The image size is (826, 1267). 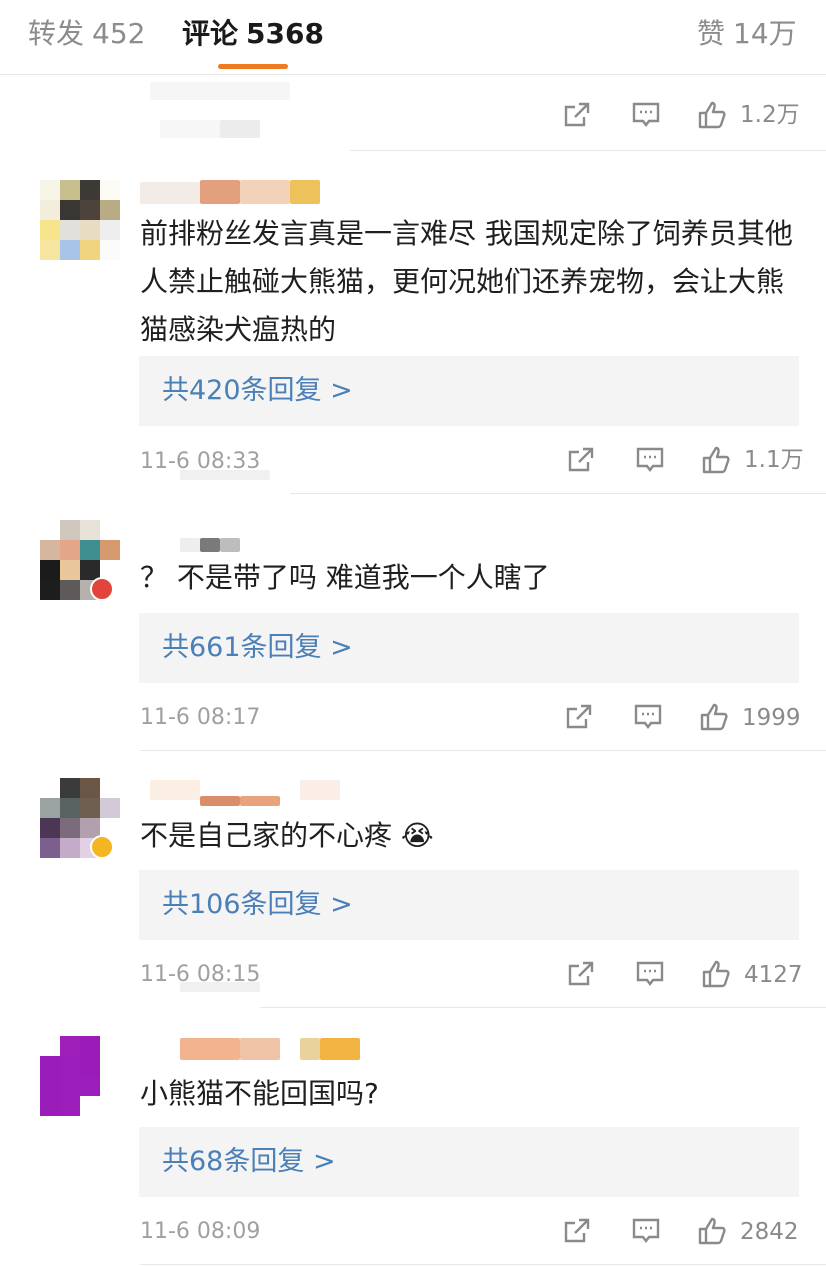 I want to click on tab-reposts-label: 转发, so click(x=56, y=33).